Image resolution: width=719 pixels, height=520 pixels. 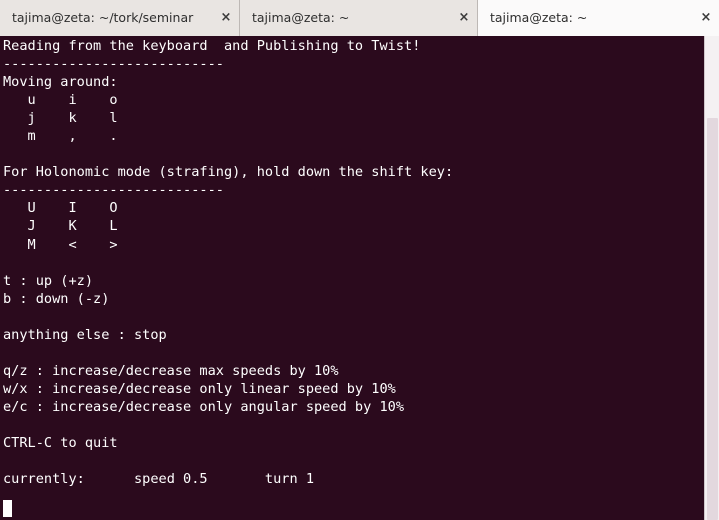 I want to click on terminal-cursor, so click(x=7, y=508).